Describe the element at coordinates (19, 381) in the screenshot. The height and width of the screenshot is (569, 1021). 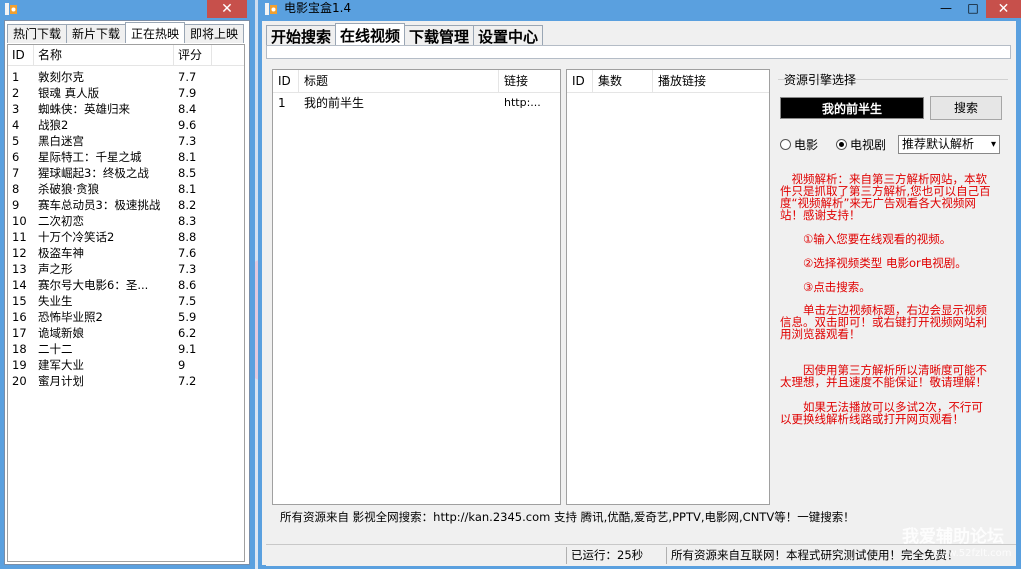
I see `row-id: 20` at that location.